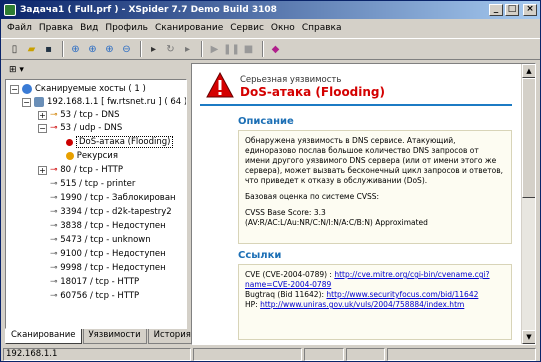 This screenshot has height=362, width=541. What do you see at coordinates (14, 49) in the screenshot?
I see `new-file-icon: ▯` at bounding box center [14, 49].